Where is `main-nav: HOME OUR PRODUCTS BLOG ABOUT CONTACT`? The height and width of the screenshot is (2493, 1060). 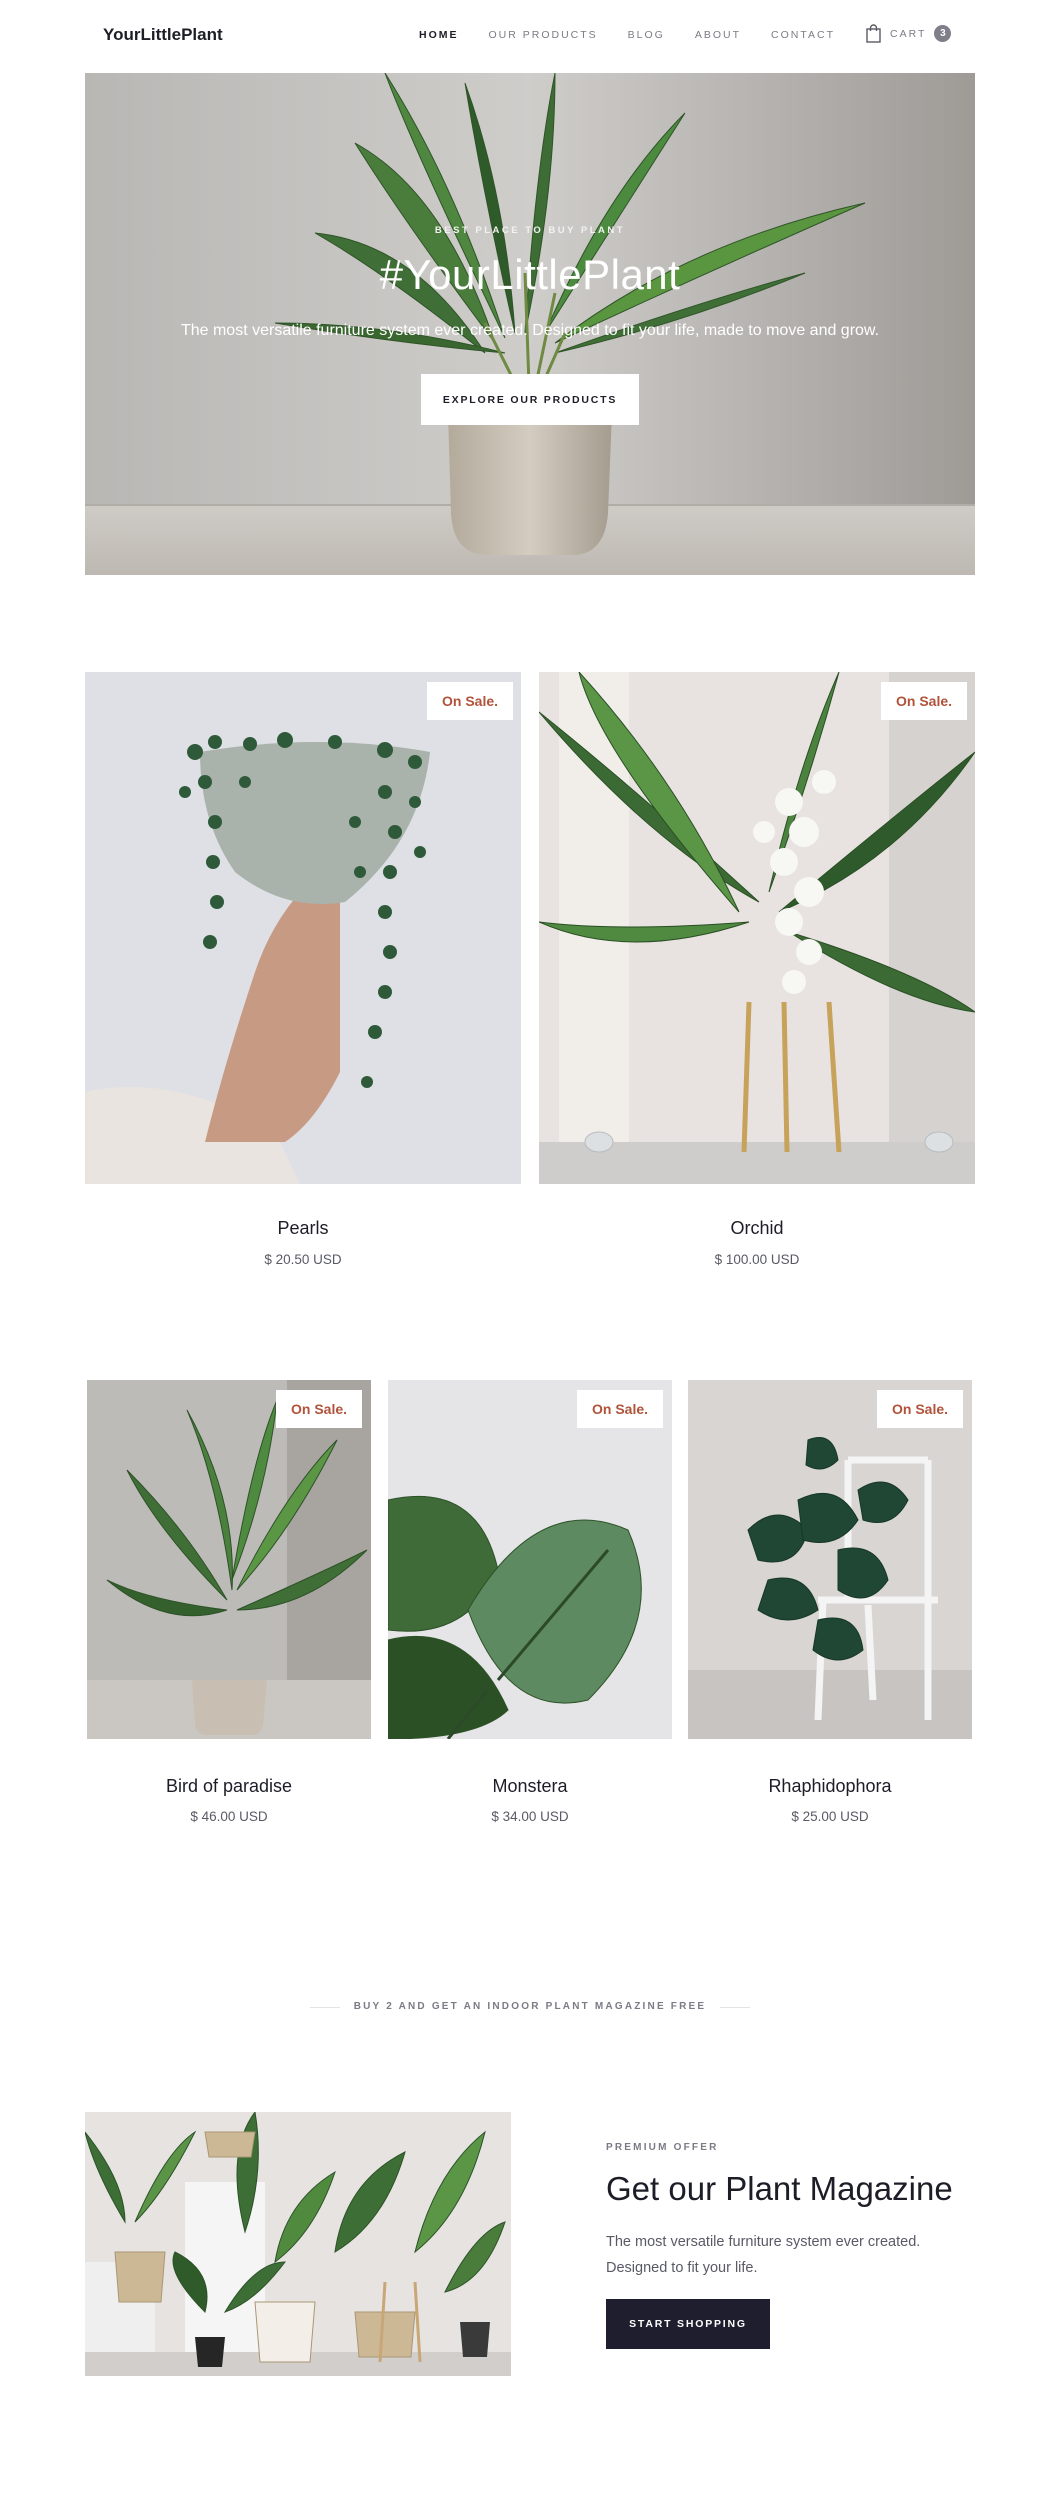
main-nav: HOME OUR PRODUCTS BLOG ABOUT CONTACT is located at coordinates (642, 35).